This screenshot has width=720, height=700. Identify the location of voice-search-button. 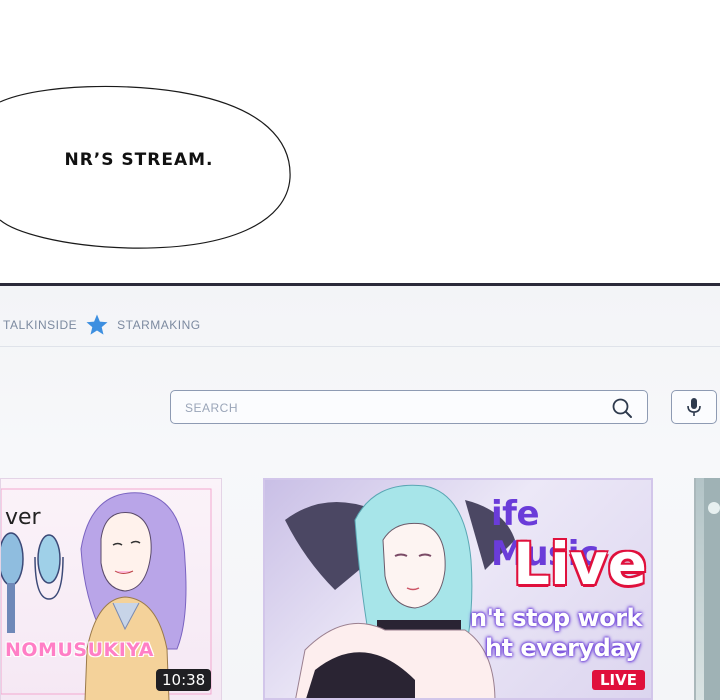
(694, 407).